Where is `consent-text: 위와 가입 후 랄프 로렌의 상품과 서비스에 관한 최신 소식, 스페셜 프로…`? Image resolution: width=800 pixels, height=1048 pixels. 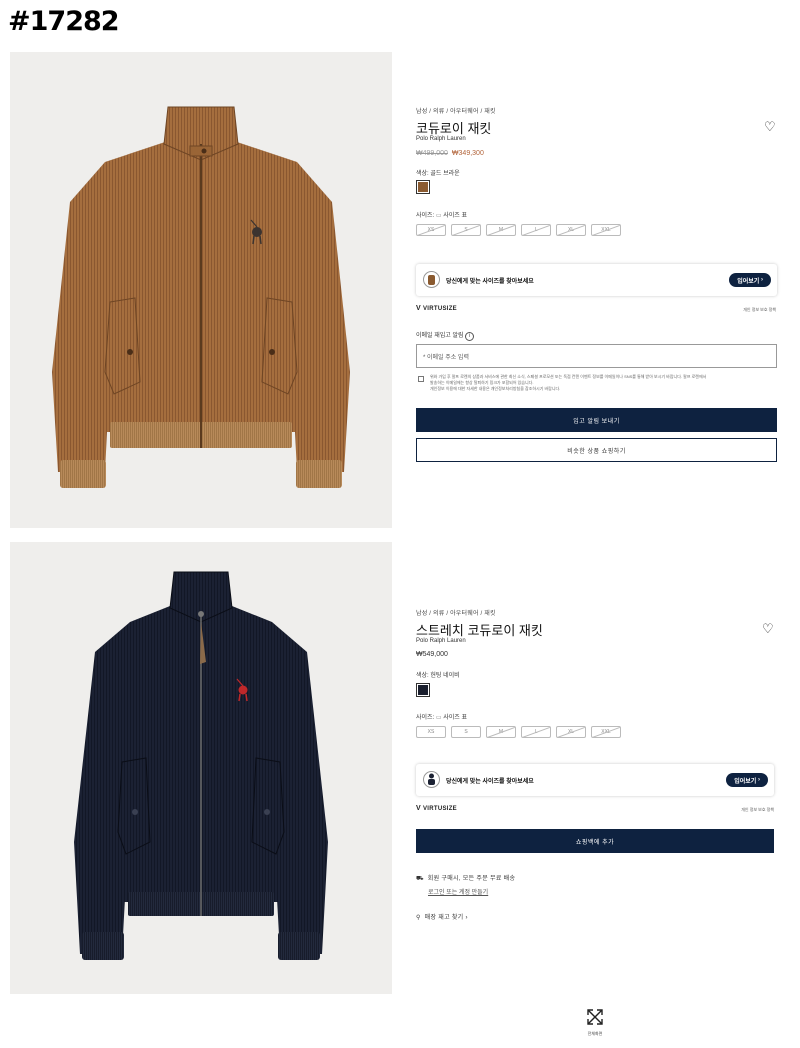
consent-text: 위와 가입 후 랄프 로렌의 상품과 서비스에 관한 최신 소식, 스페셜 프로… is located at coordinates (568, 382).